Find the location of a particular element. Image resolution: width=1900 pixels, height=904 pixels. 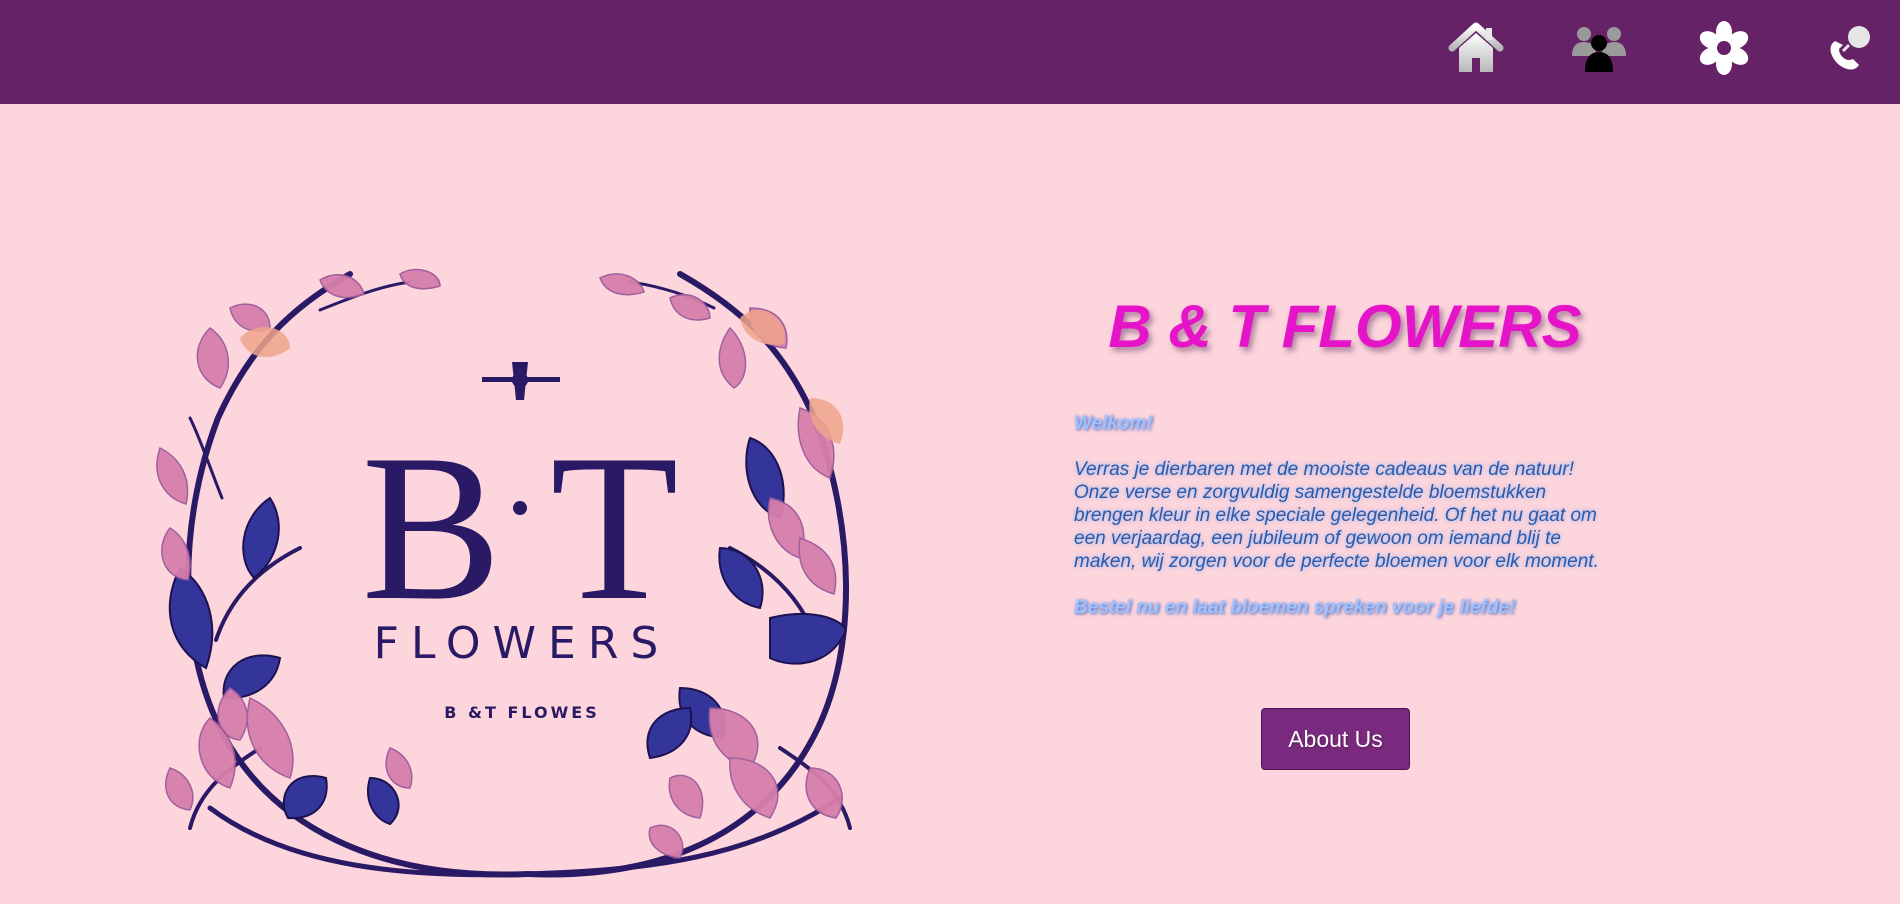

welcome-heading: Welkom! is located at coordinates (1113, 423).